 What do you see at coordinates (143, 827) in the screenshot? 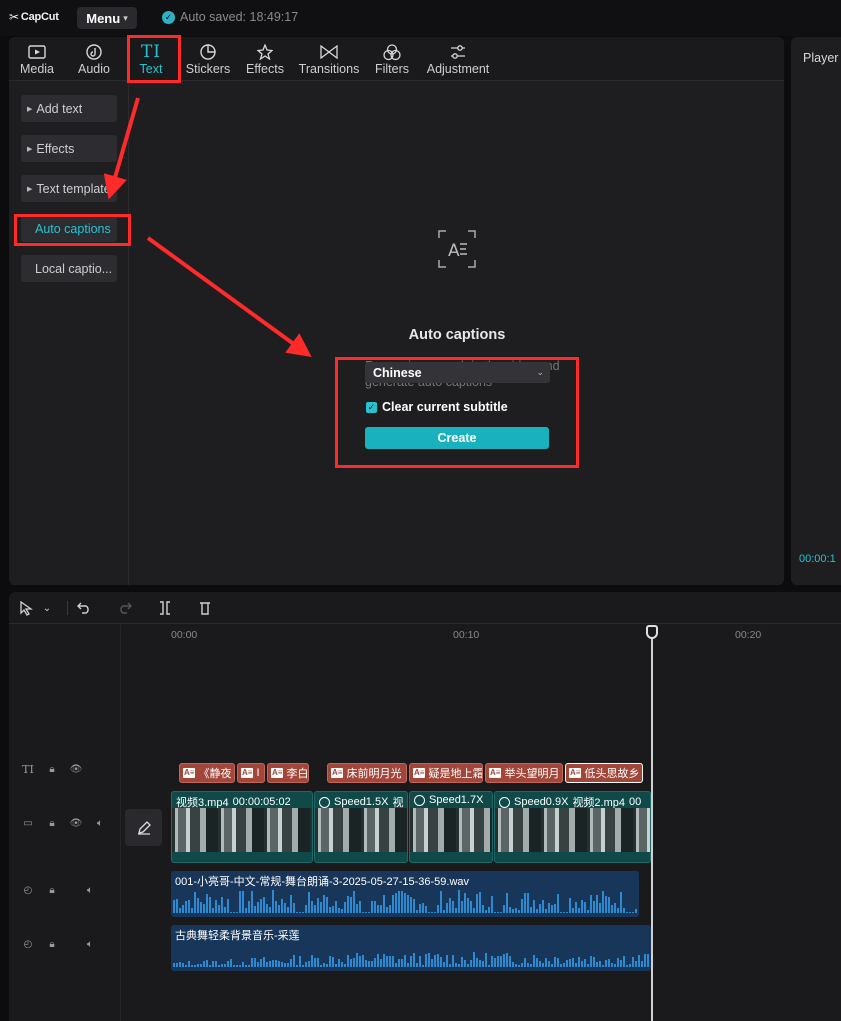
I see `edit-cover-button` at bounding box center [143, 827].